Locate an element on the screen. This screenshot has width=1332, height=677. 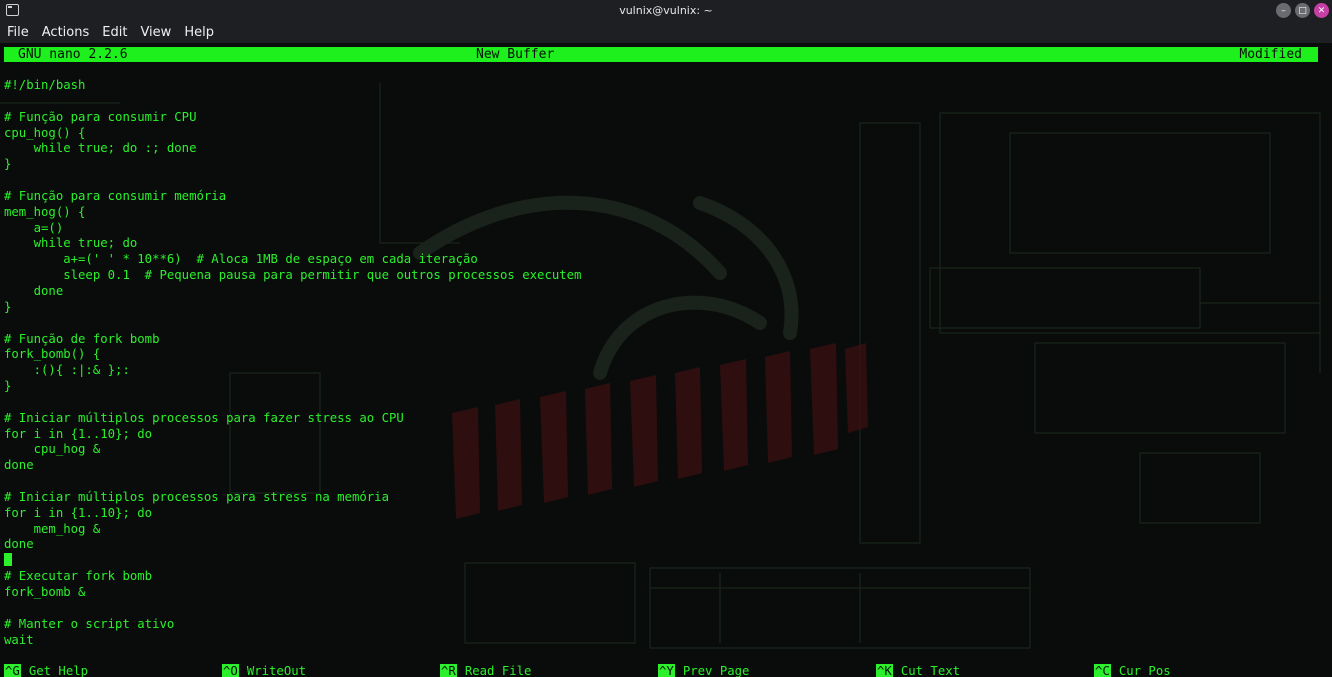
shortcut-key: ^G is located at coordinates (12, 670).